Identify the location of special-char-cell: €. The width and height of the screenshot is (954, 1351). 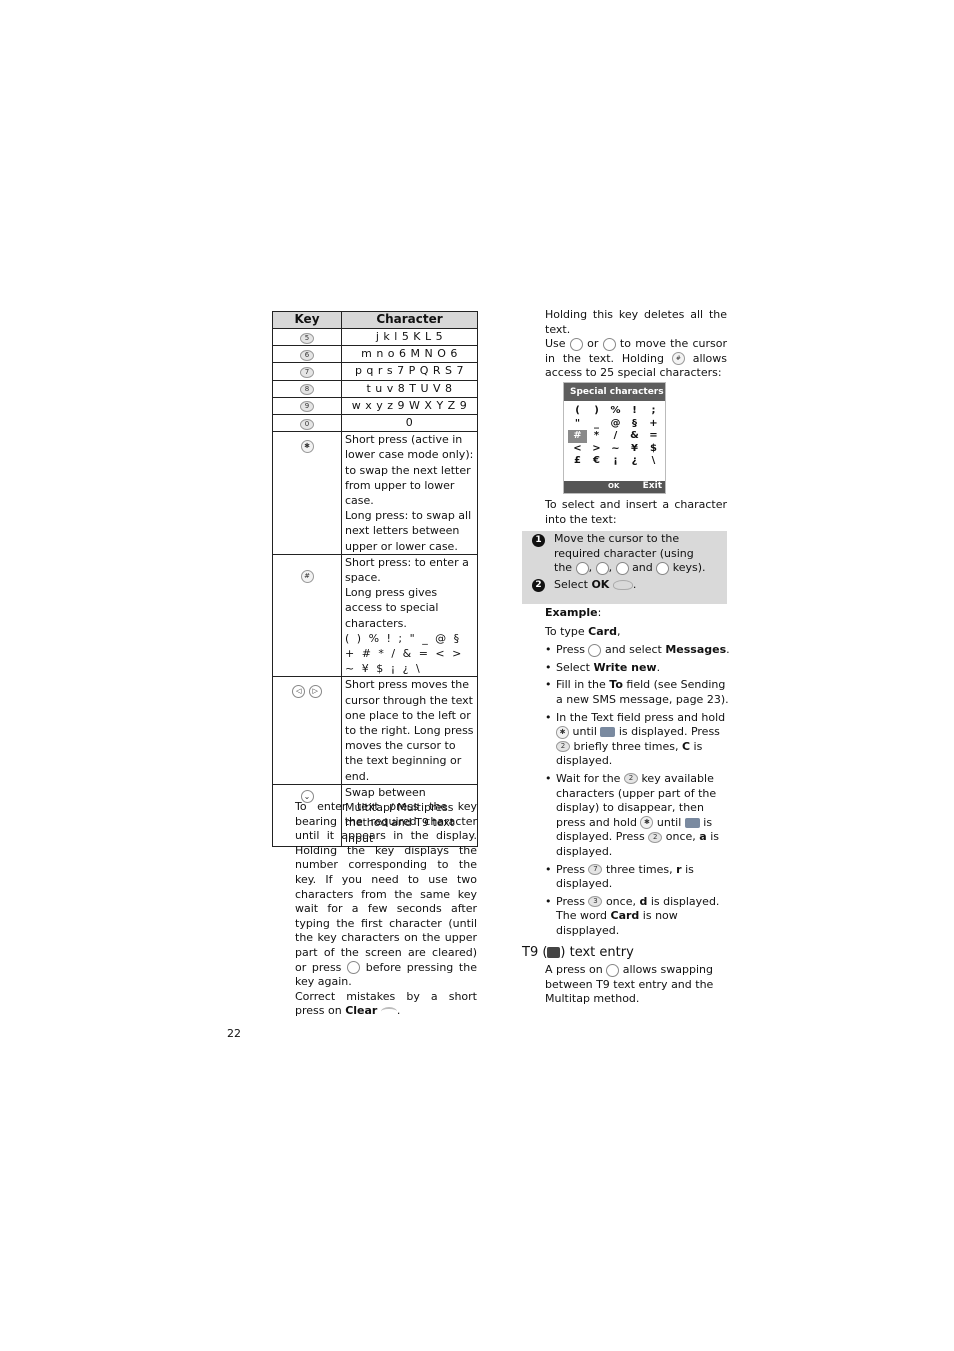
(596, 460).